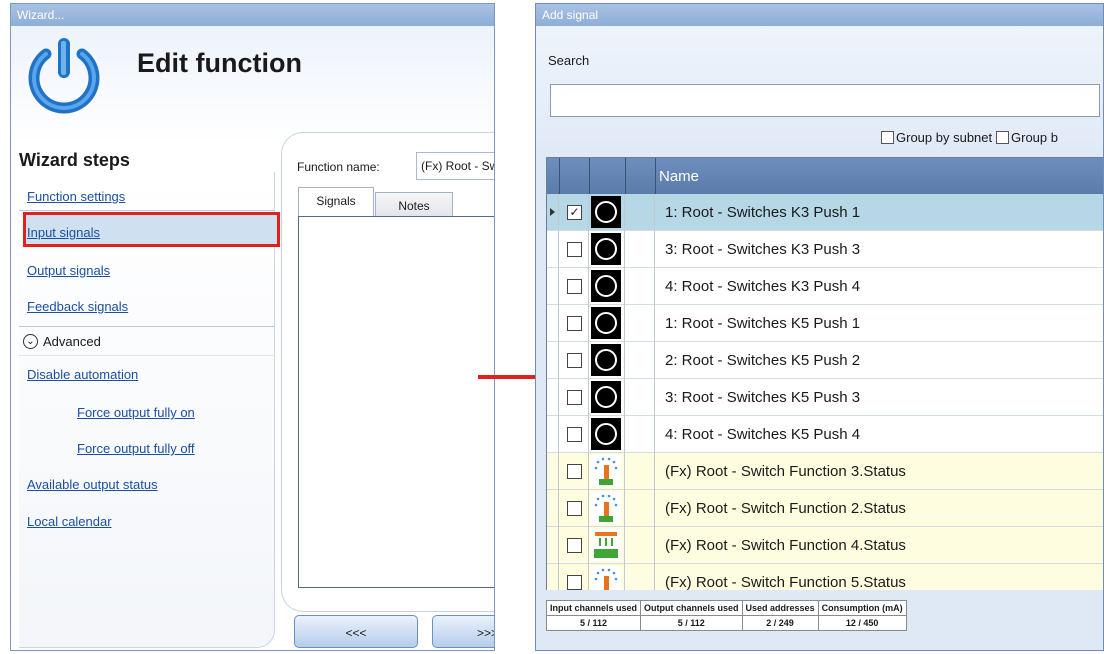 This screenshot has height=654, width=1104. Describe the element at coordinates (76, 196) in the screenshot. I see `step-function-settings: Function settings` at that location.